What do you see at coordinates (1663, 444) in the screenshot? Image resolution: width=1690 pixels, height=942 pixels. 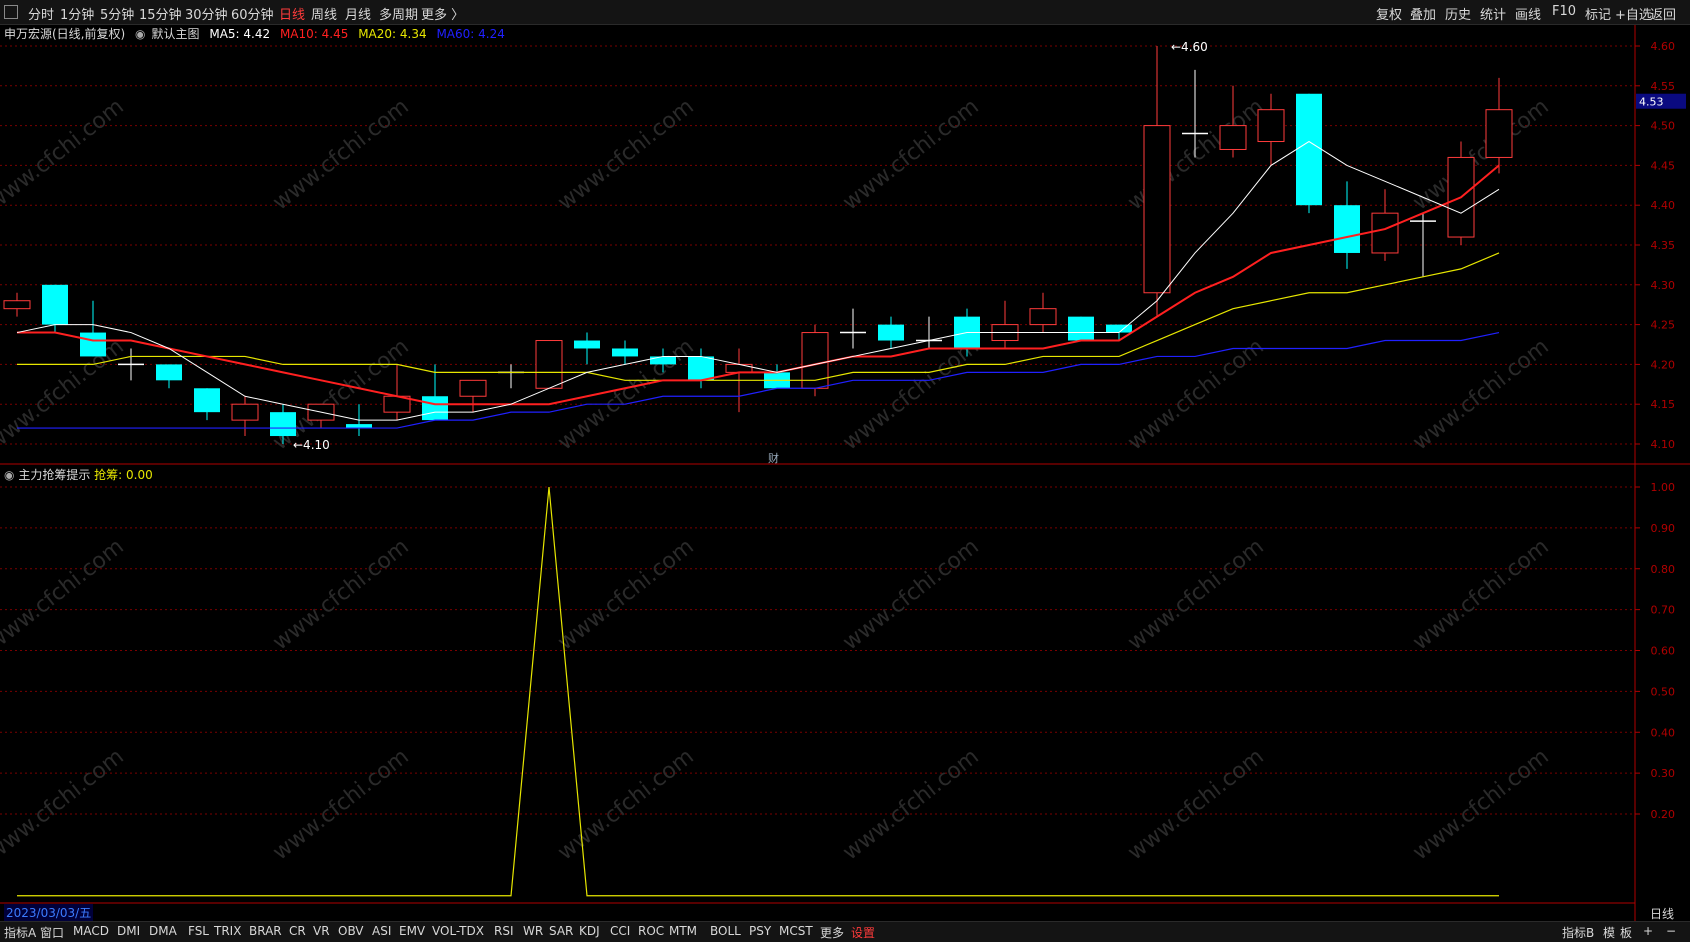 I see `price-tick-label: 4.10` at bounding box center [1663, 444].